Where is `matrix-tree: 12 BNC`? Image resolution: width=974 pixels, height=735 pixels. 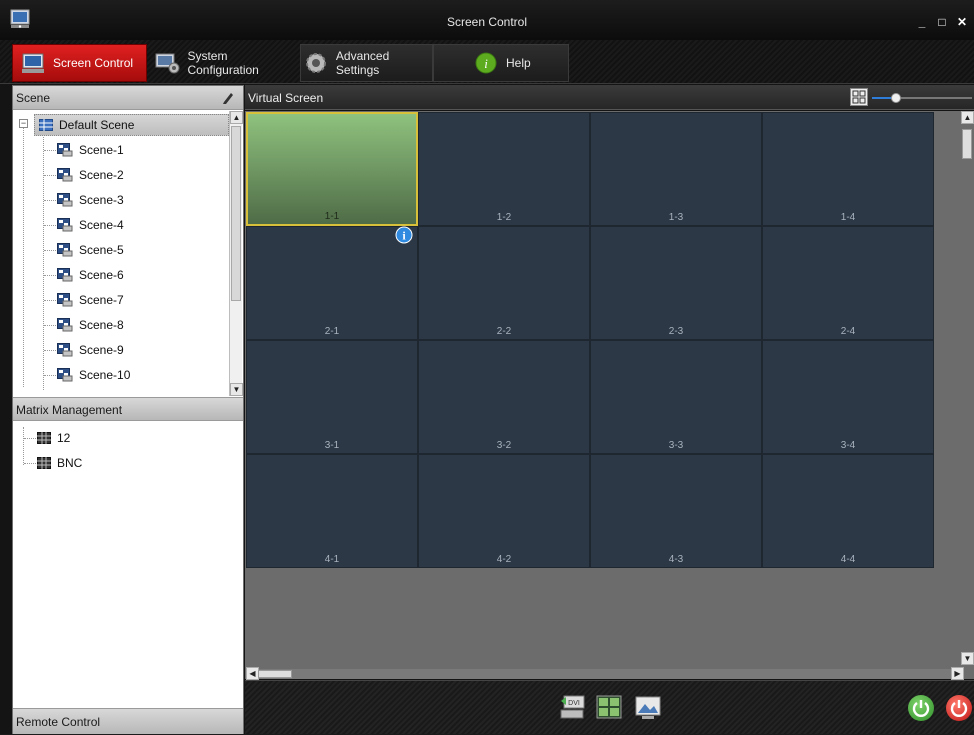 matrix-tree: 12 BNC is located at coordinates (121, 565).